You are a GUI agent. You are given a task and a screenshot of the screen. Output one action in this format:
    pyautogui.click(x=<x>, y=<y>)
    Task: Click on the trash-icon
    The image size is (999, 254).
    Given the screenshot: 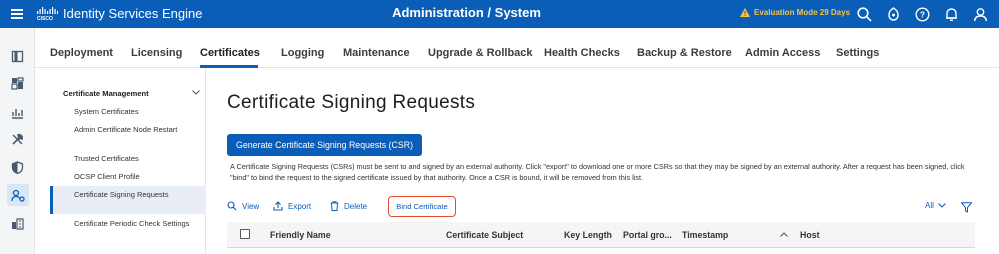 What is the action you would take?
    pyautogui.click(x=334, y=206)
    